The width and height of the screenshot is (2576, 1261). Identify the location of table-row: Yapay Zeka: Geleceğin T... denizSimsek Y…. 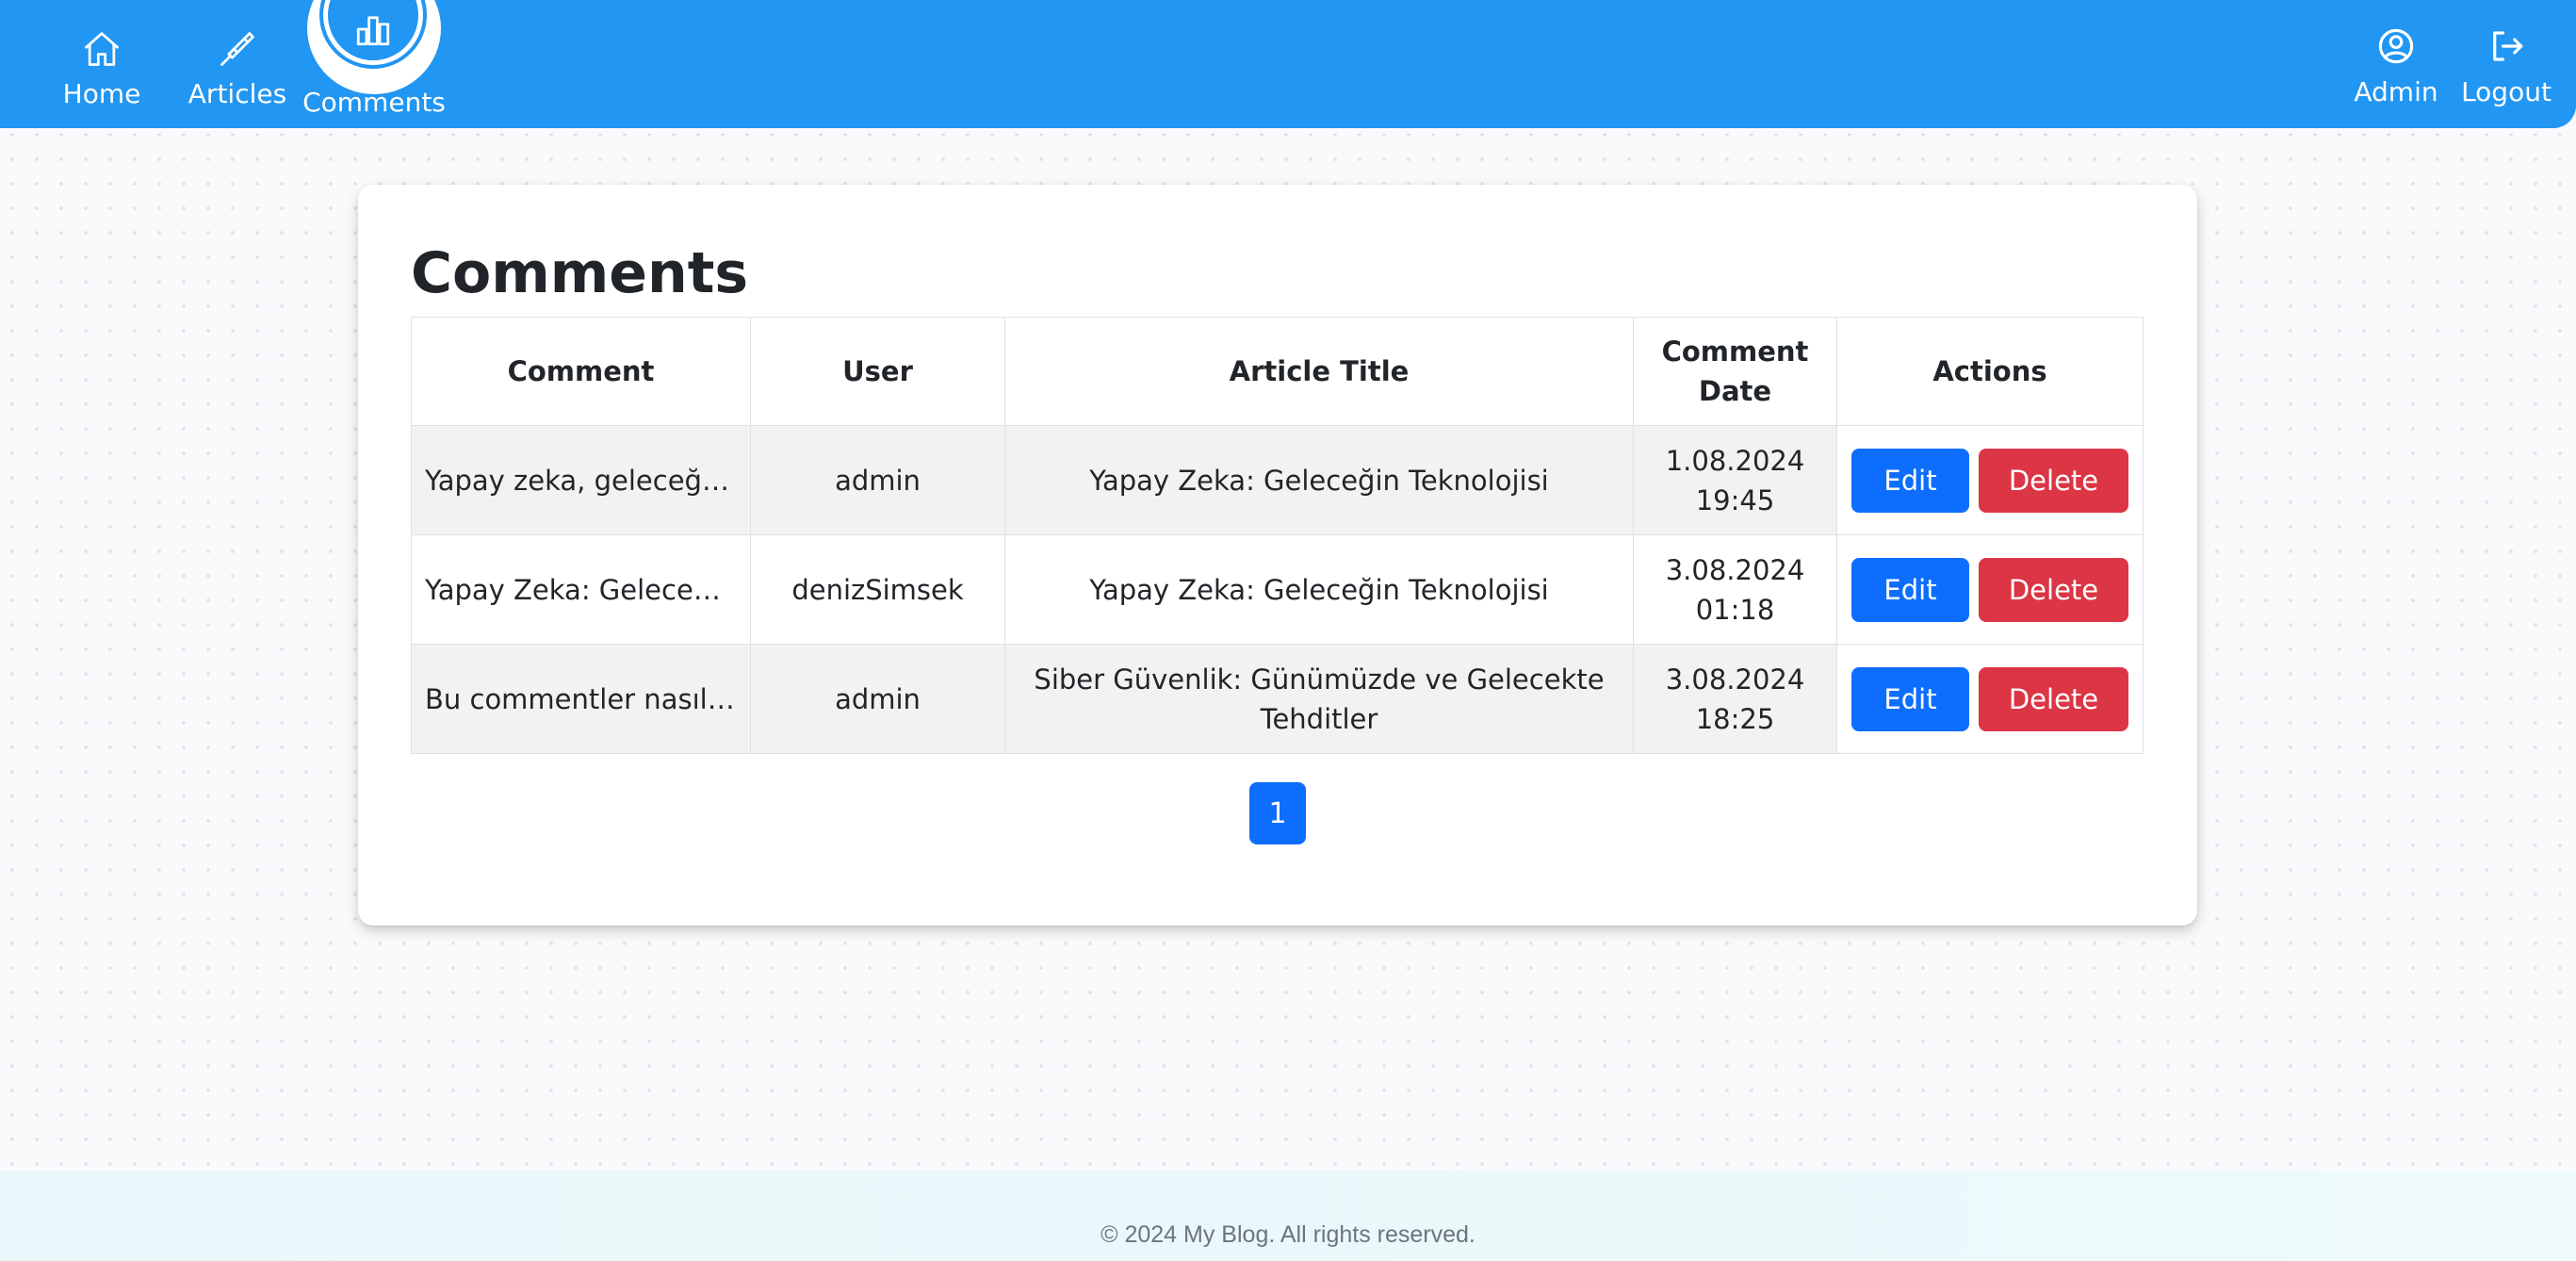
(1277, 589).